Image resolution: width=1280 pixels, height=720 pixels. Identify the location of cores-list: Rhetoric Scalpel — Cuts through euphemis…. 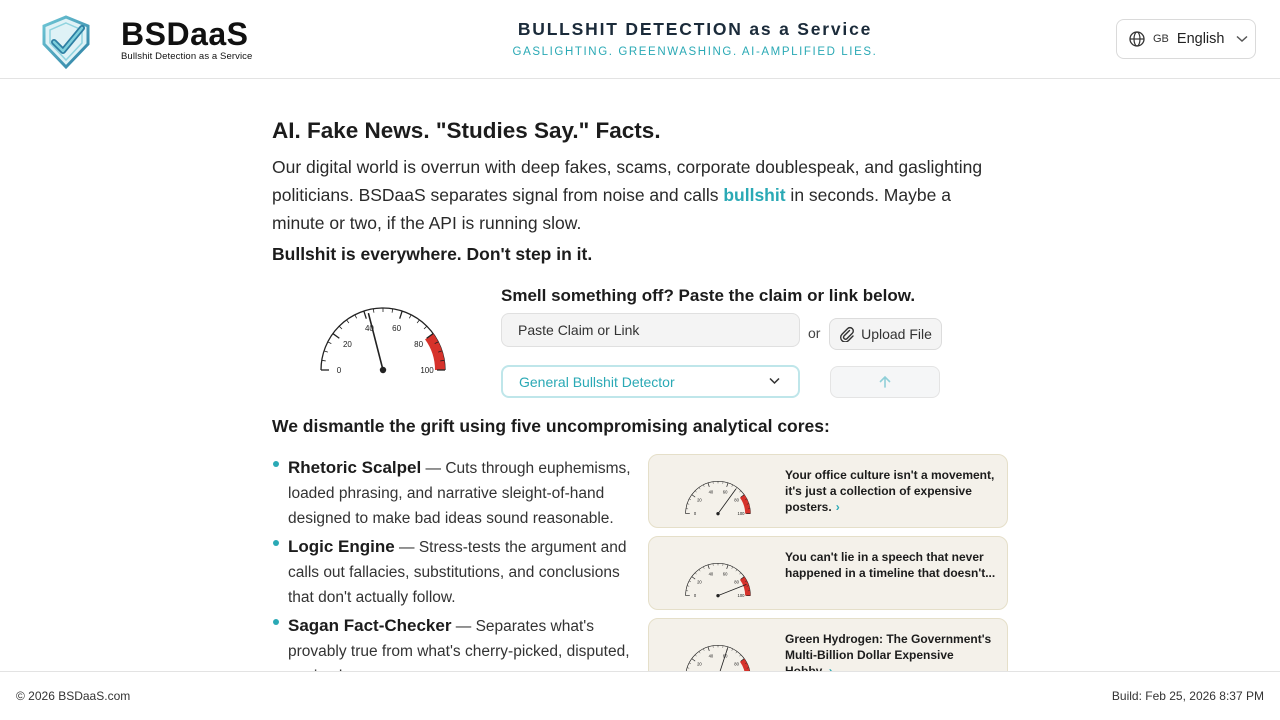
(452, 573).